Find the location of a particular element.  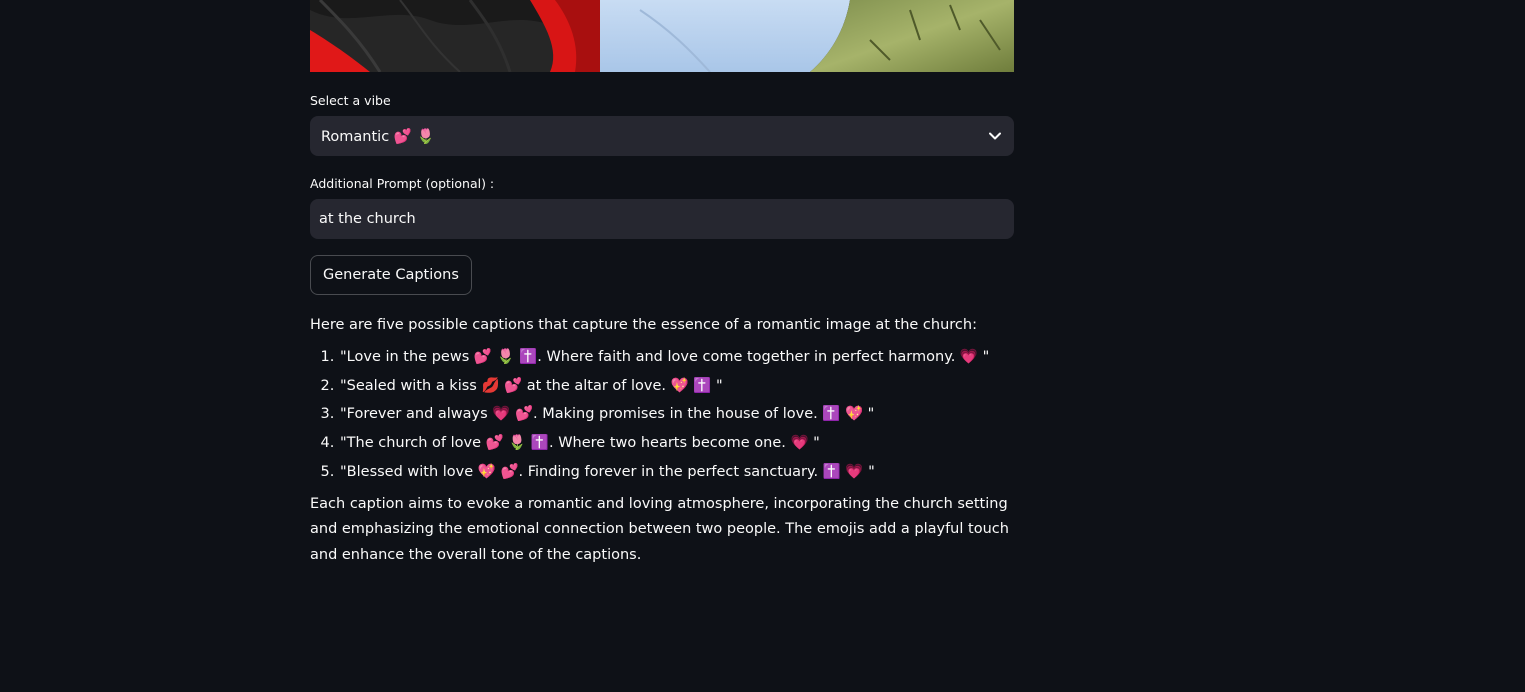

uploaded-image is located at coordinates (662, 36).